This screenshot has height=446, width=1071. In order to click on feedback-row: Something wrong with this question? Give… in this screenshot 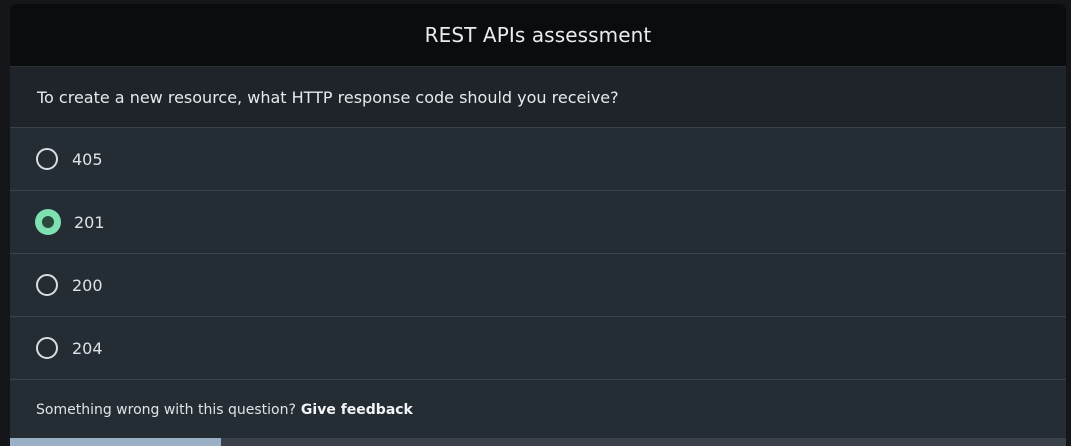, I will do `click(538, 410)`.